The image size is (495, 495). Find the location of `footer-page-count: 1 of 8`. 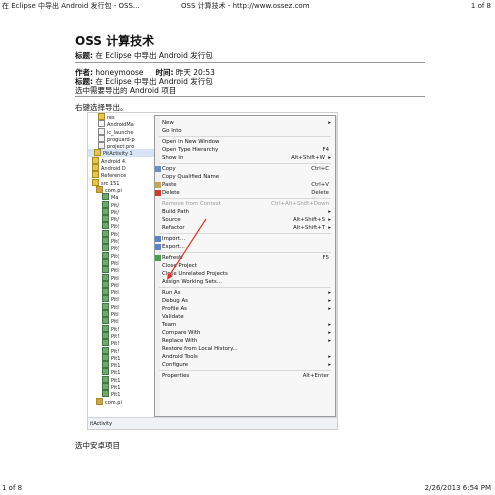

footer-page-count: 1 of 8 is located at coordinates (12, 488).